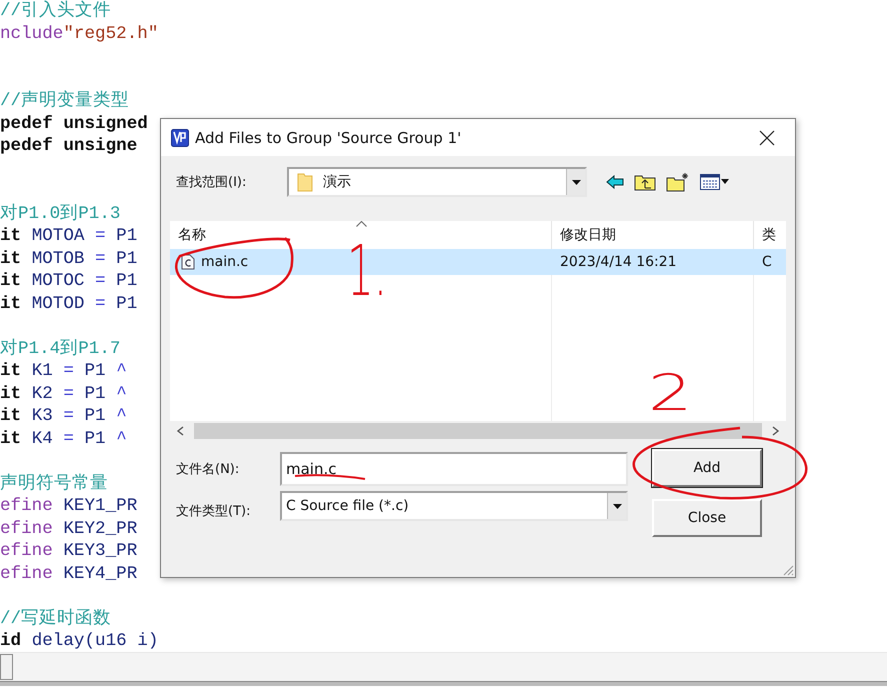 Image resolution: width=887 pixels, height=689 pixels. I want to click on code-line: pedef unsigne, so click(69, 146).